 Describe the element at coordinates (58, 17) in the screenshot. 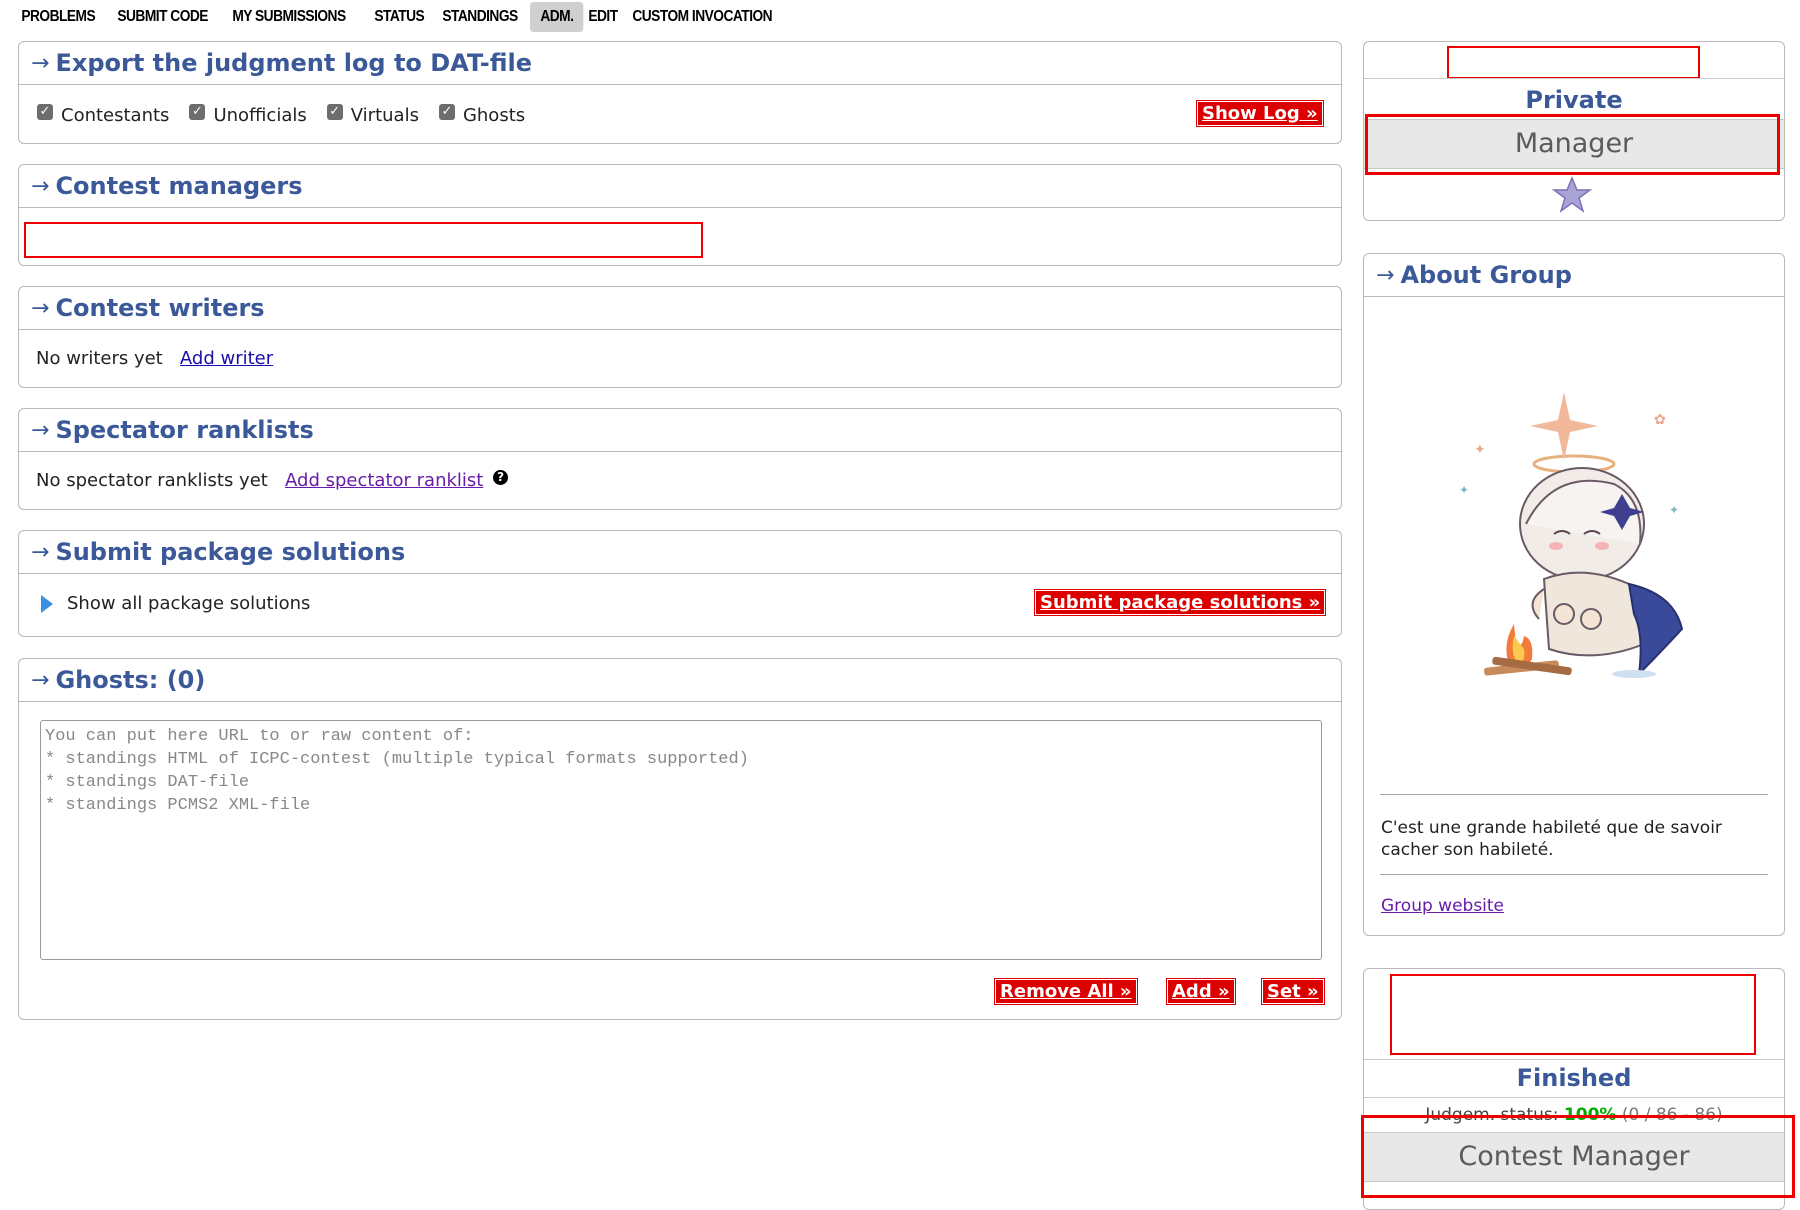

I see `menu-item-problems: PROBLEMS` at that location.